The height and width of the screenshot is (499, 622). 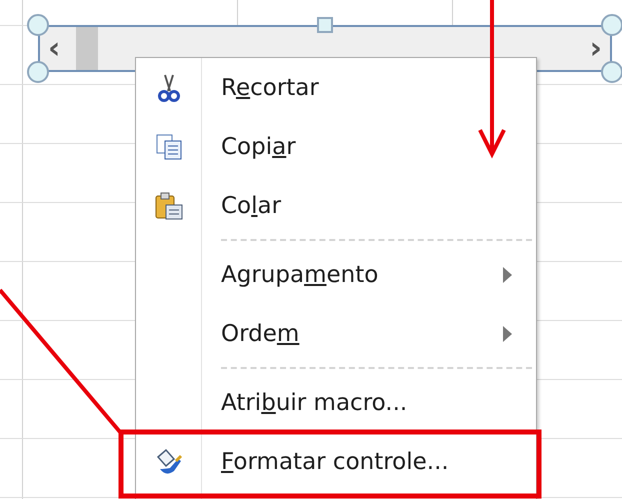 I want to click on left-arrow: ‹, so click(x=54, y=49).